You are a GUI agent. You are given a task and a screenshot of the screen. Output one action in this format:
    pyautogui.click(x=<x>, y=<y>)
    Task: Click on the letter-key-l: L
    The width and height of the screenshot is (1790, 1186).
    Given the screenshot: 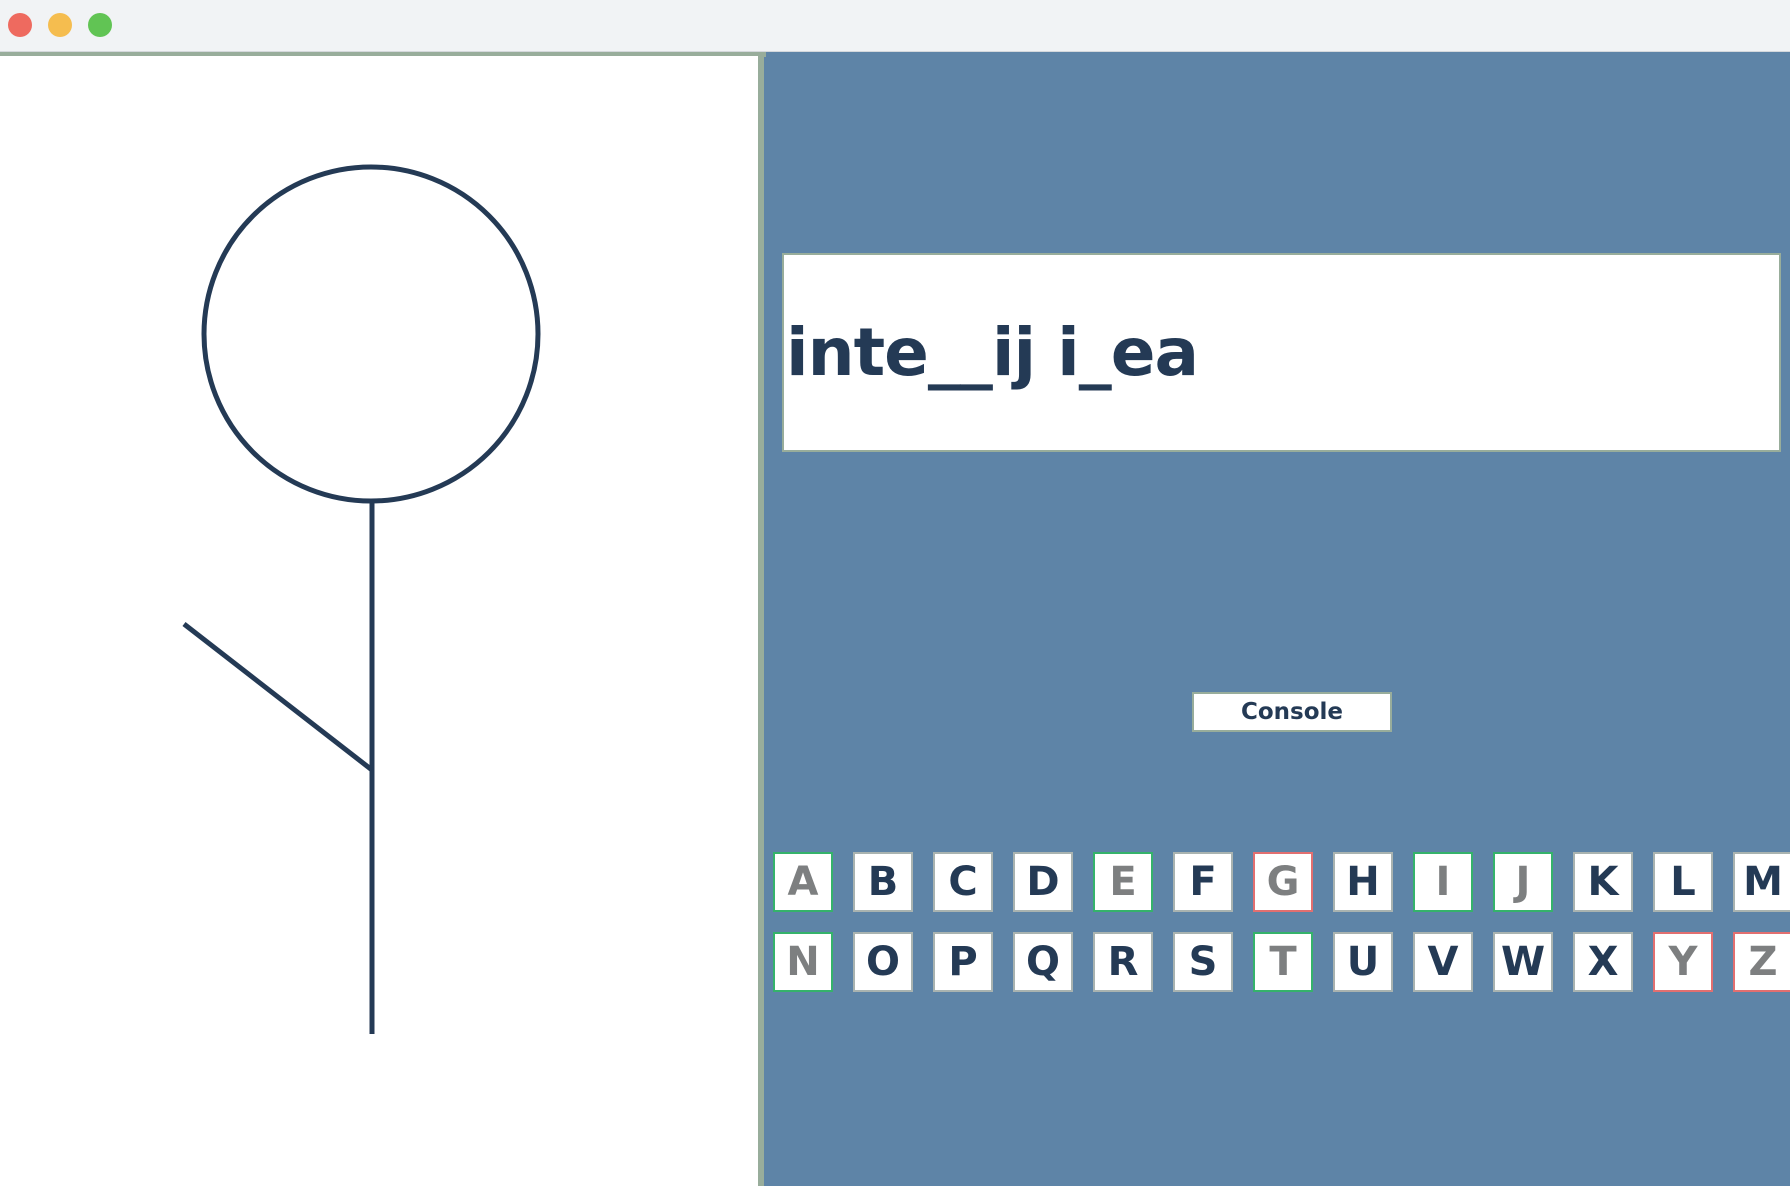 What is the action you would take?
    pyautogui.click(x=1683, y=882)
    